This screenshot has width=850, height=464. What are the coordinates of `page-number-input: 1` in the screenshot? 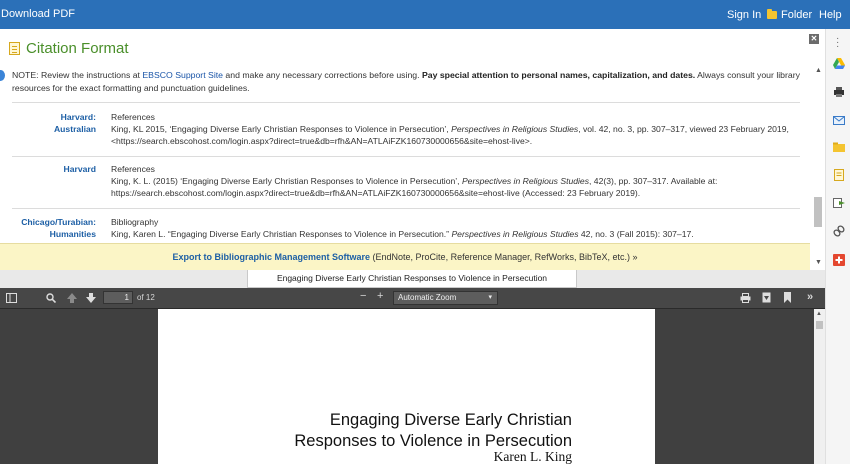 It's located at (118, 297).